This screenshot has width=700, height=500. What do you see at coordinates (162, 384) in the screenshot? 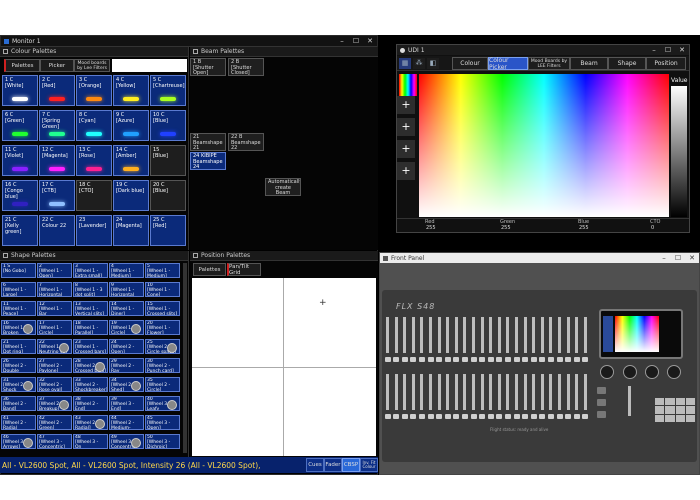
I see `shape-palette-35: 35 [Wheel 2 - Circle]` at bounding box center [162, 384].